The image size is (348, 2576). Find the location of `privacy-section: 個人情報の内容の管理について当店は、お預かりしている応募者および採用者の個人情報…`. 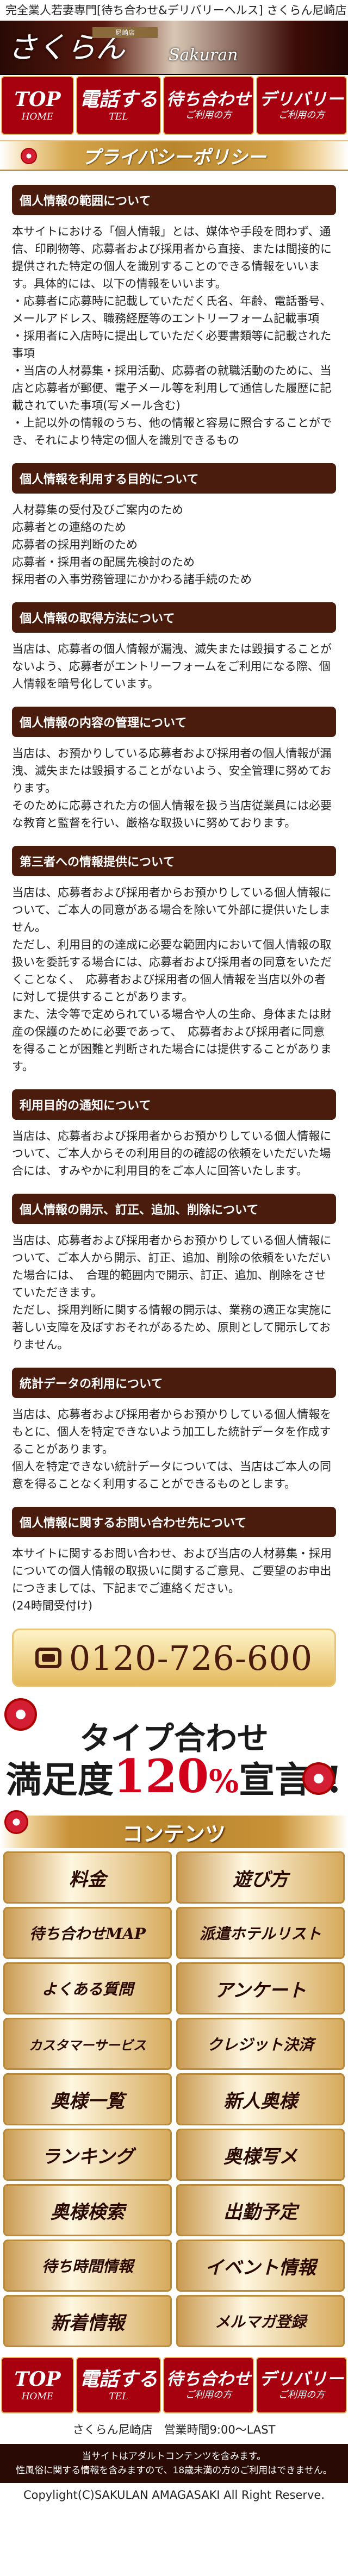

privacy-section: 個人情報の内容の管理について当店は、お預かりしている応募者および採用者の個人情報… is located at coordinates (174, 770).